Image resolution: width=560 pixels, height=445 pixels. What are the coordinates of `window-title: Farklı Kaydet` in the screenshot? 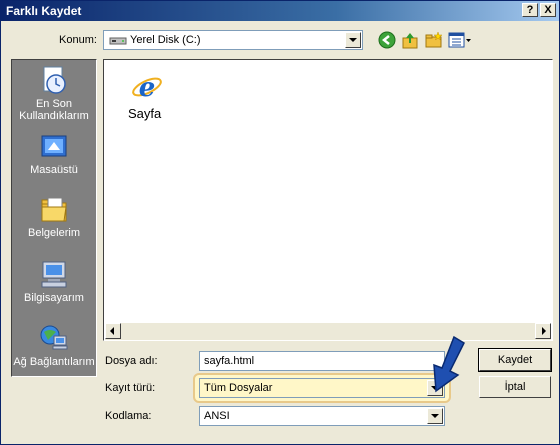 It's located at (44, 11).